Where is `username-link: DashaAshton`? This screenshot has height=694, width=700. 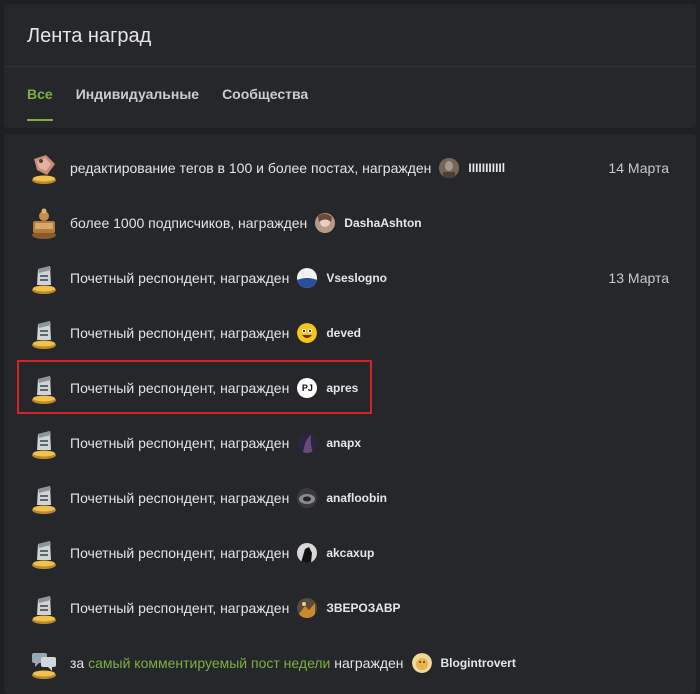 username-link: DashaAshton is located at coordinates (382, 223).